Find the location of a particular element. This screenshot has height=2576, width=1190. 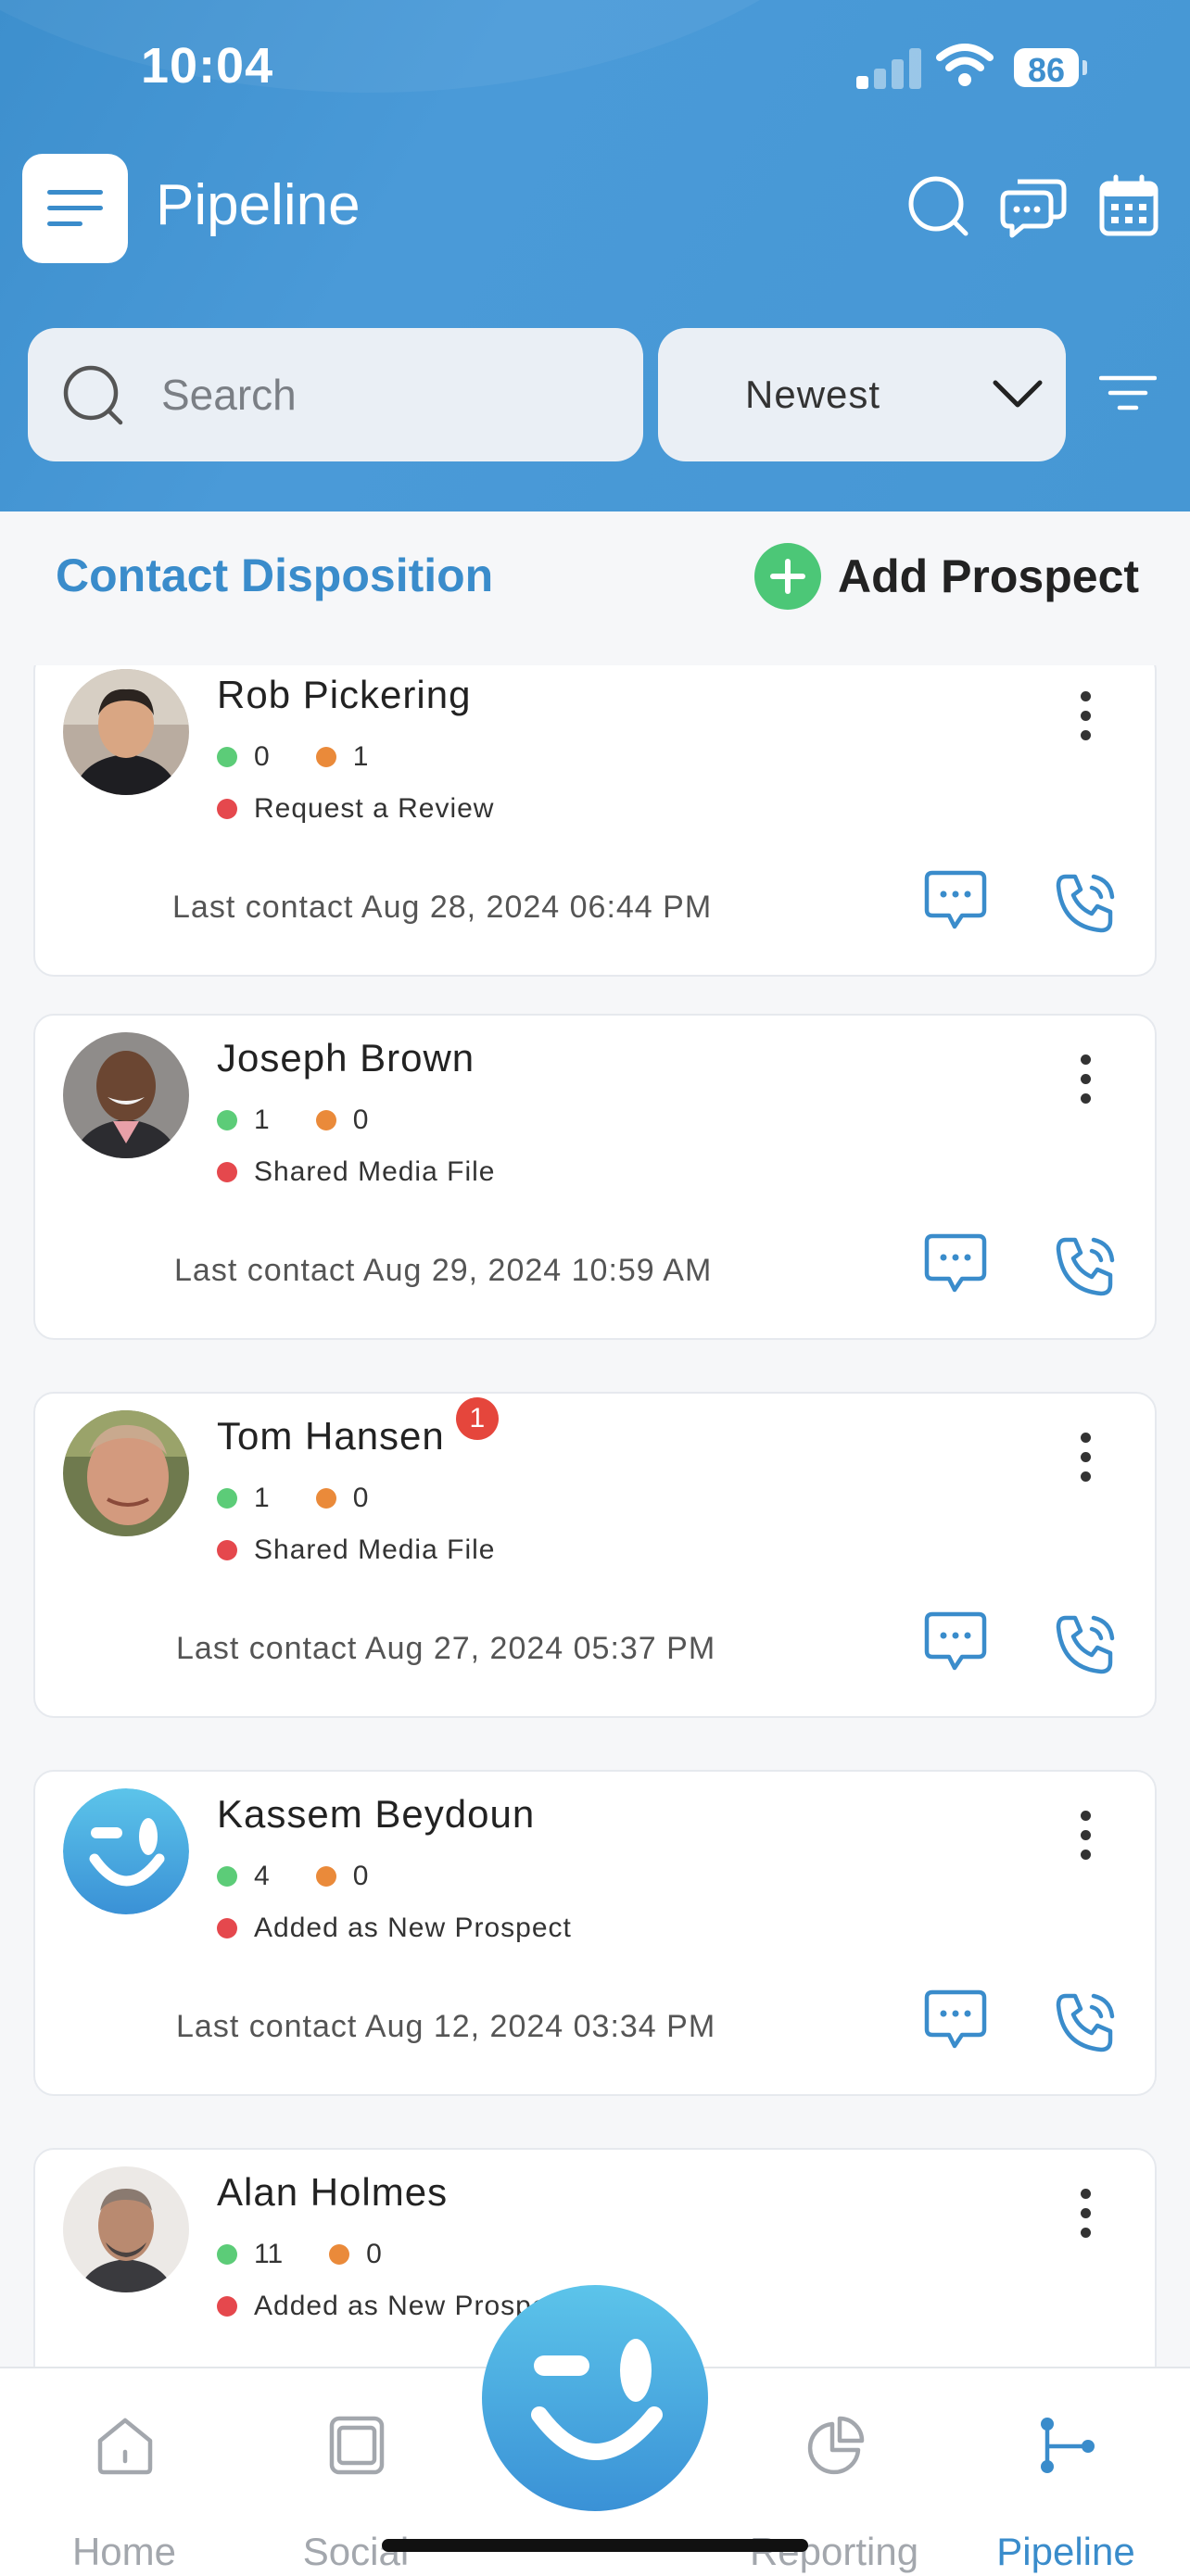

contact-name: Kassem Beydoun is located at coordinates (376, 1814).